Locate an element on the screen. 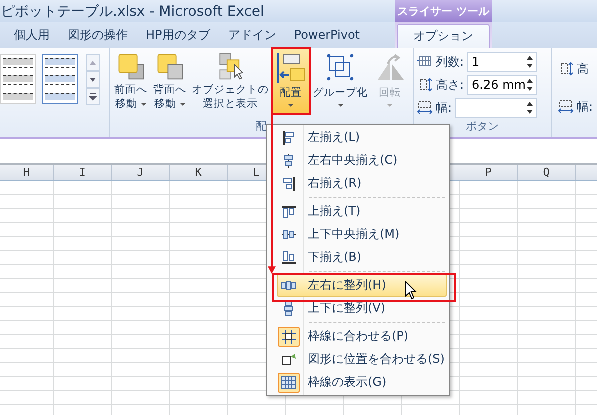 The image size is (597, 415). column-header: P is located at coordinates (489, 172).